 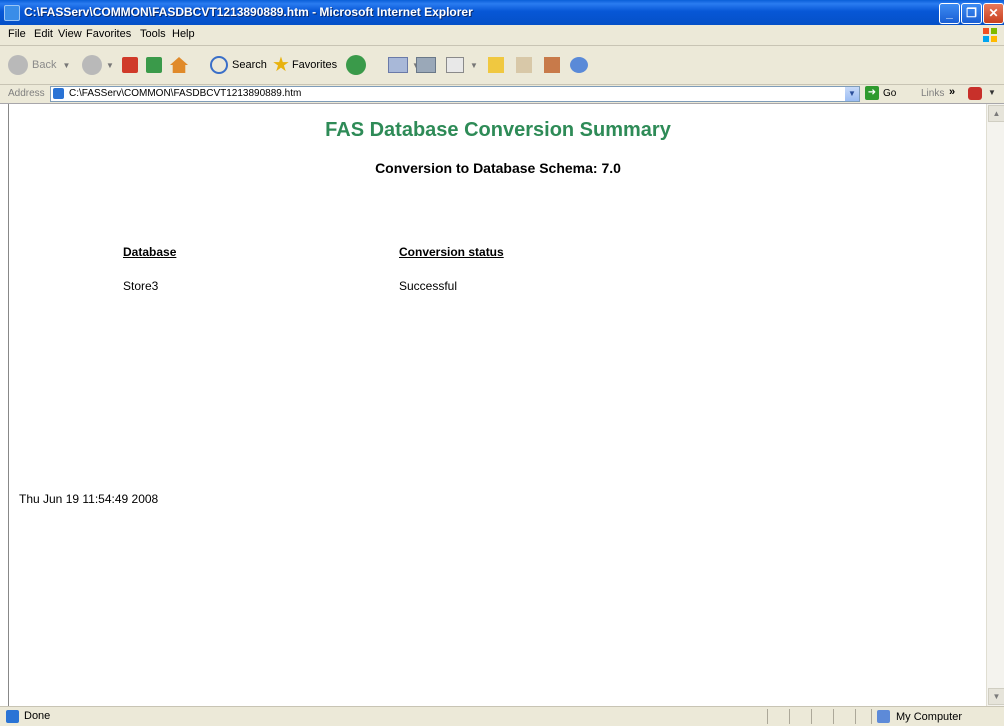 What do you see at coordinates (502, 716) in the screenshot?
I see `status-bar: Done My Computer` at bounding box center [502, 716].